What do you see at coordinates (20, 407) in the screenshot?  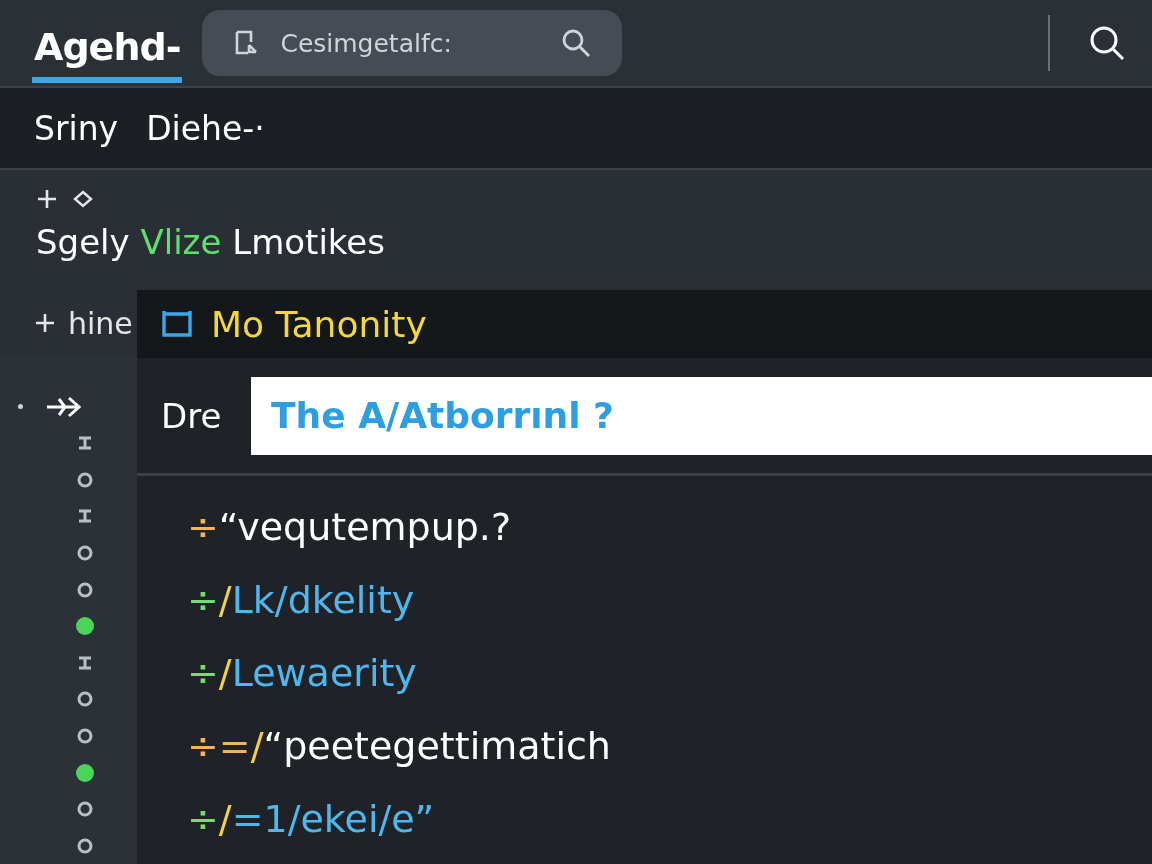 I see `dot-icon` at bounding box center [20, 407].